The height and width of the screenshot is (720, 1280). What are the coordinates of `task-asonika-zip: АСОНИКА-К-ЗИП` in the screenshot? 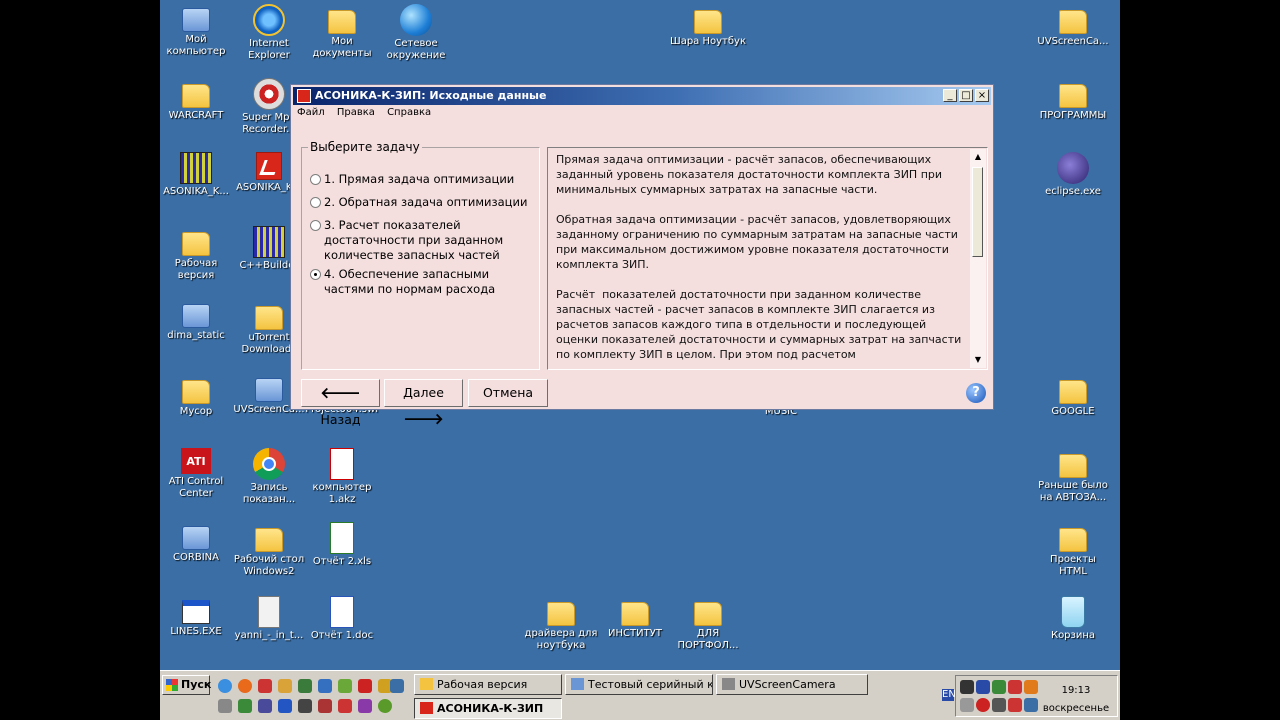 It's located at (488, 708).